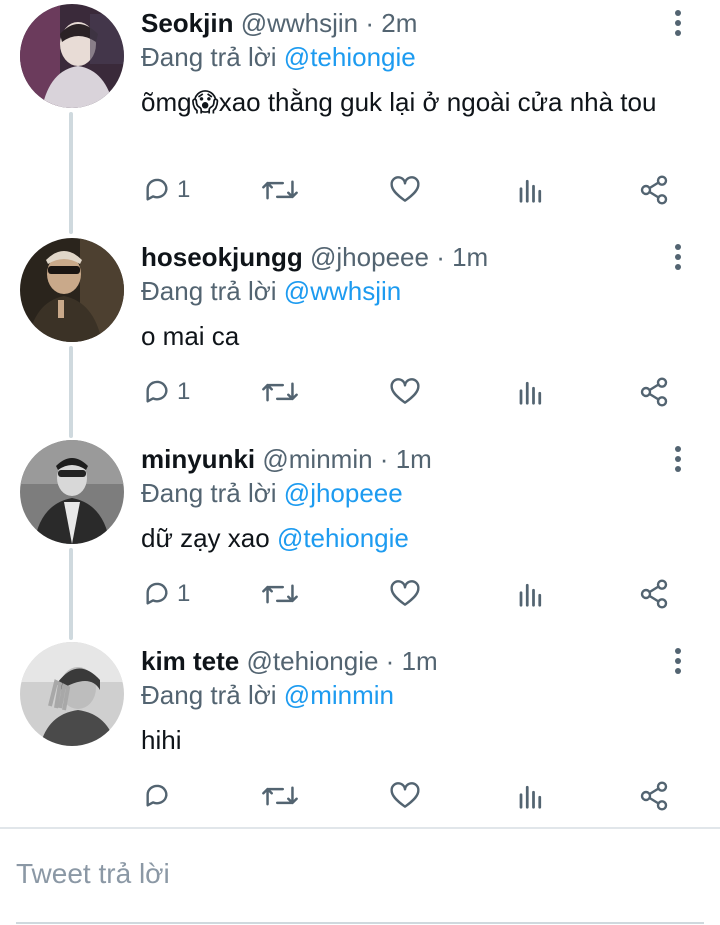 The width and height of the screenshot is (720, 925). I want to click on reply-button, so click(159, 796).